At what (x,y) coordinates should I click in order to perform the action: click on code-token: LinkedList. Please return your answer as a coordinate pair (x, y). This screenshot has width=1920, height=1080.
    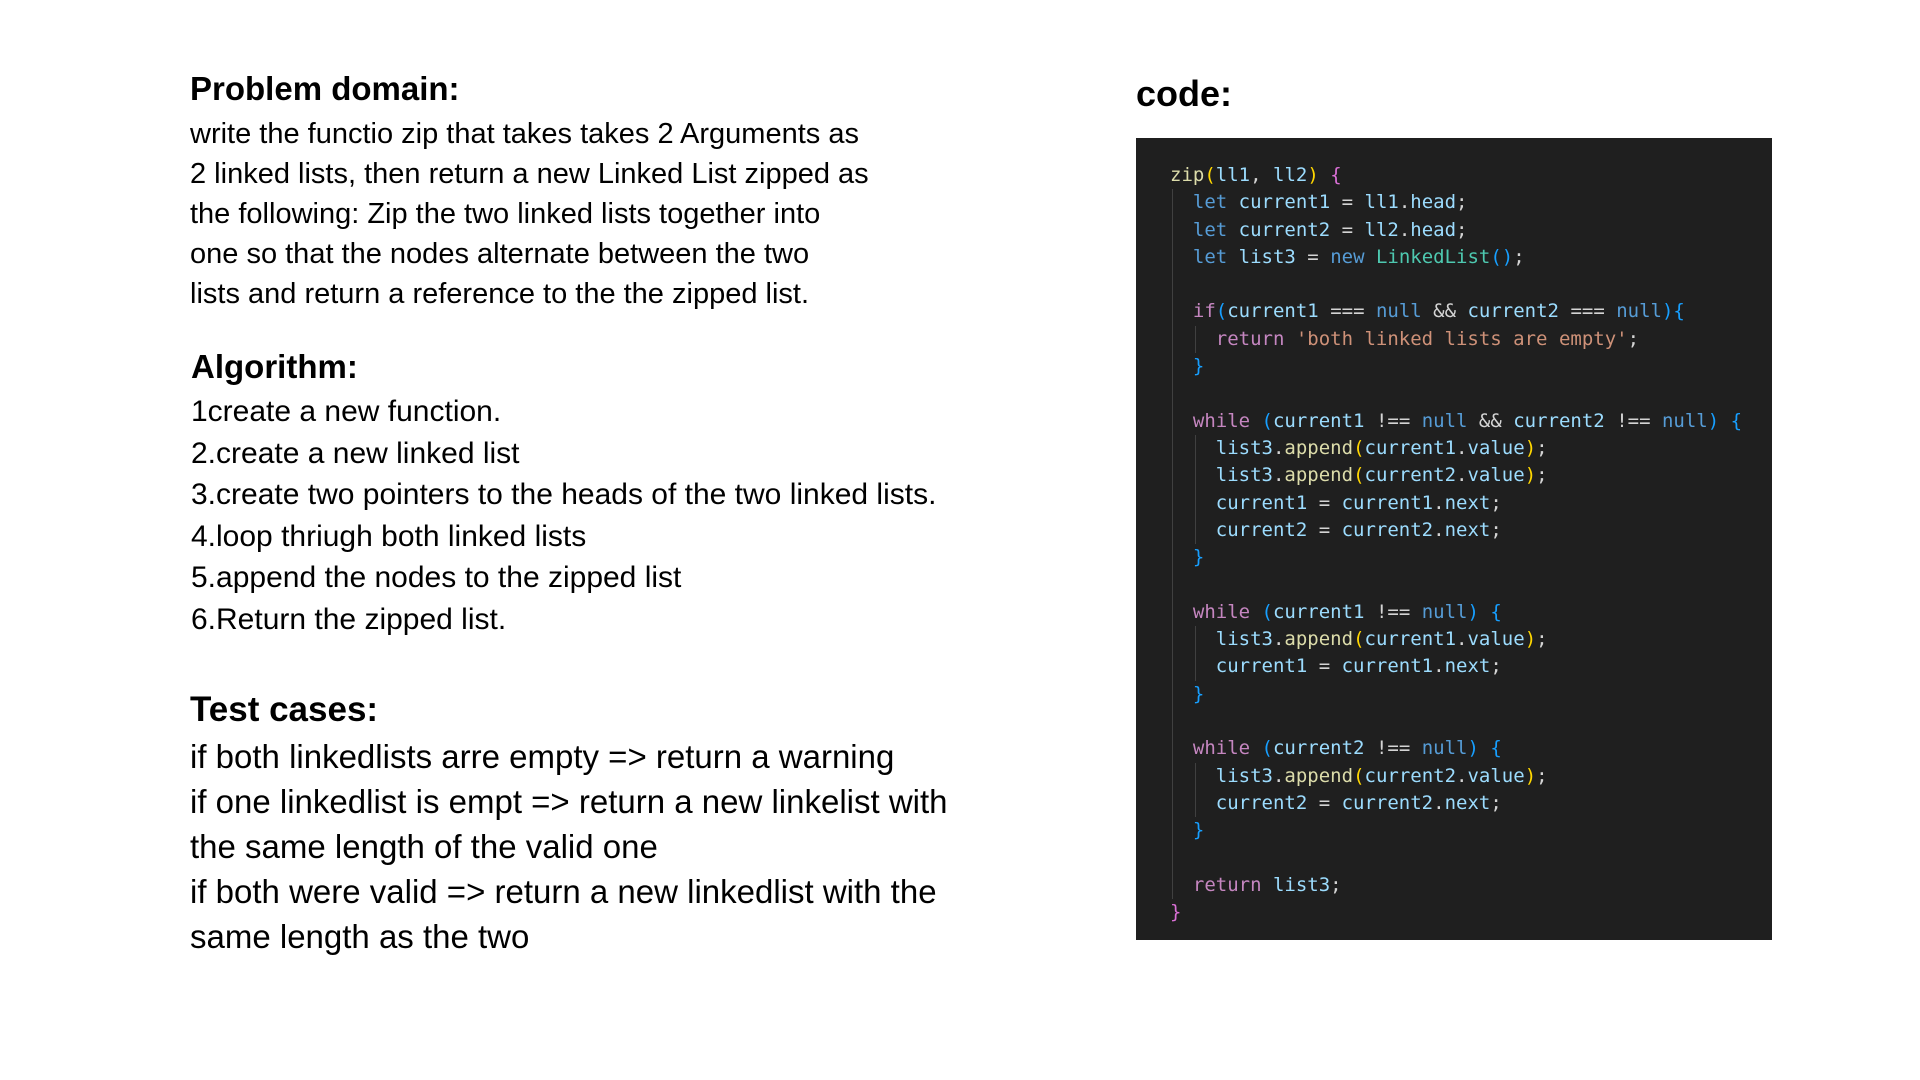
    Looking at the image, I should click on (1433, 256).